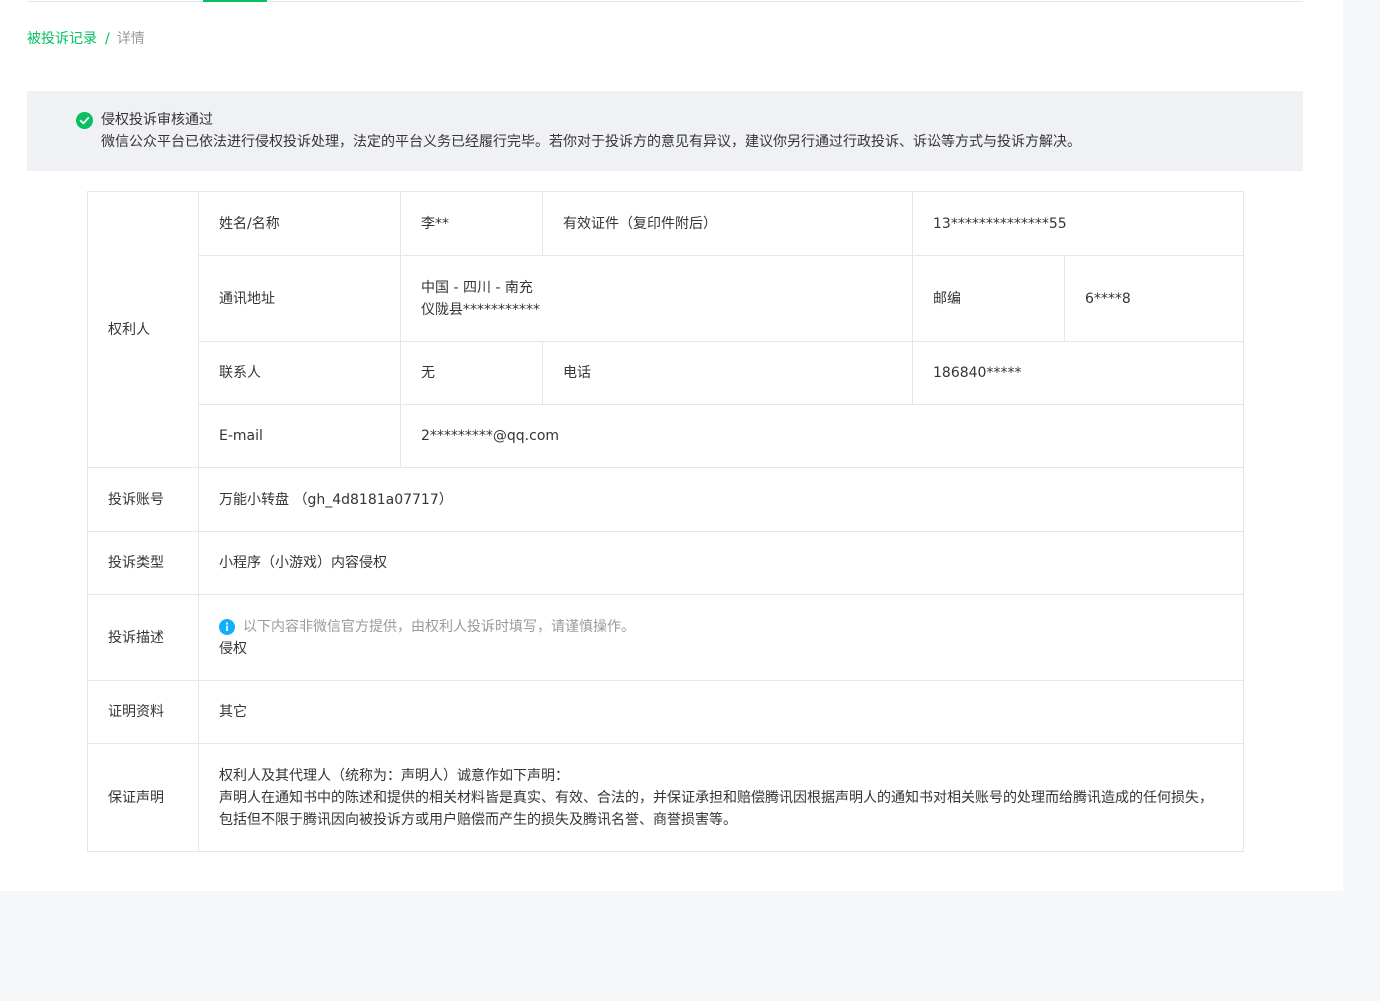 The image size is (1380, 1001). What do you see at coordinates (227, 626) in the screenshot?
I see `info-icon` at bounding box center [227, 626].